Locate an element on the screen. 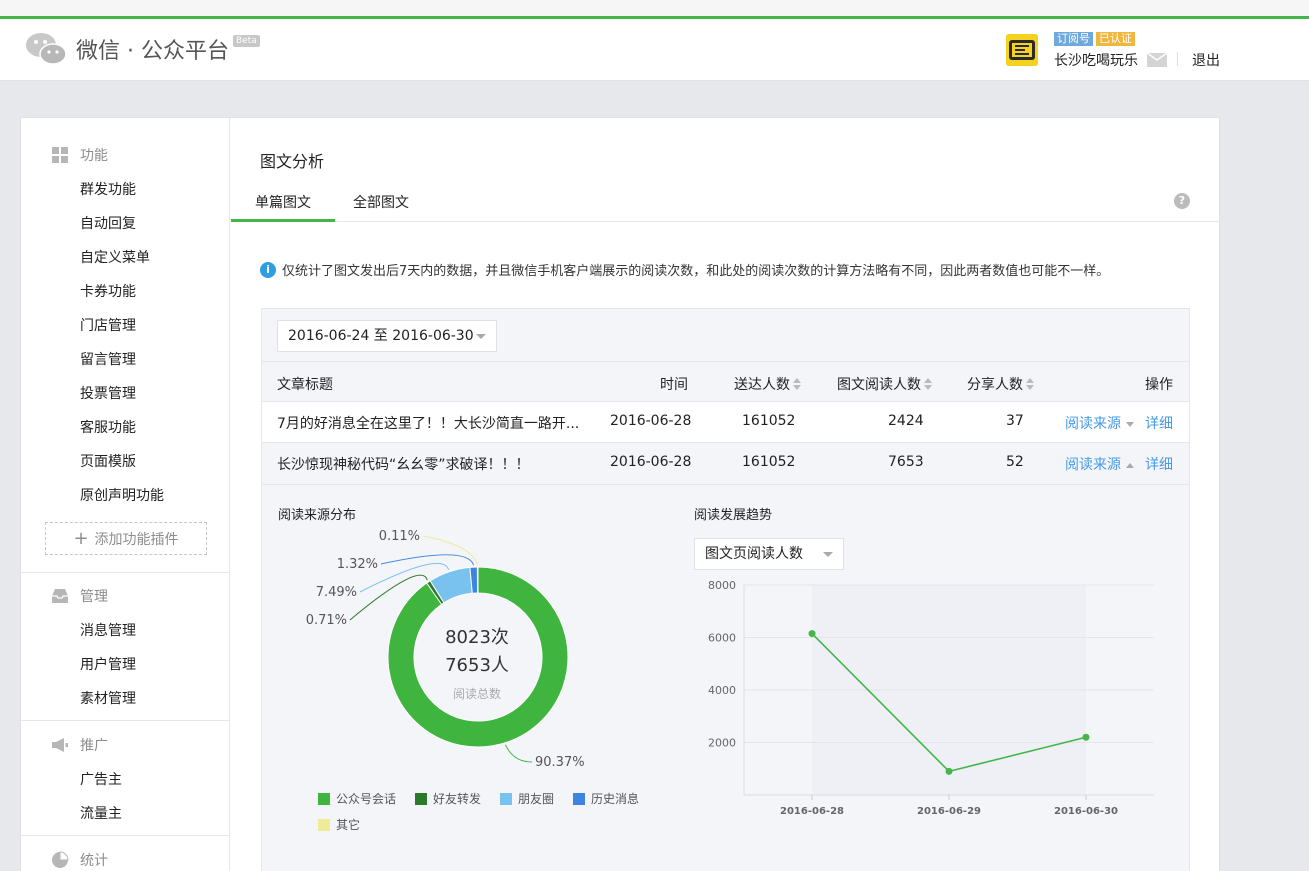 The width and height of the screenshot is (1309, 871). sidebar-item-comments: 留言管理 is located at coordinates (108, 359).